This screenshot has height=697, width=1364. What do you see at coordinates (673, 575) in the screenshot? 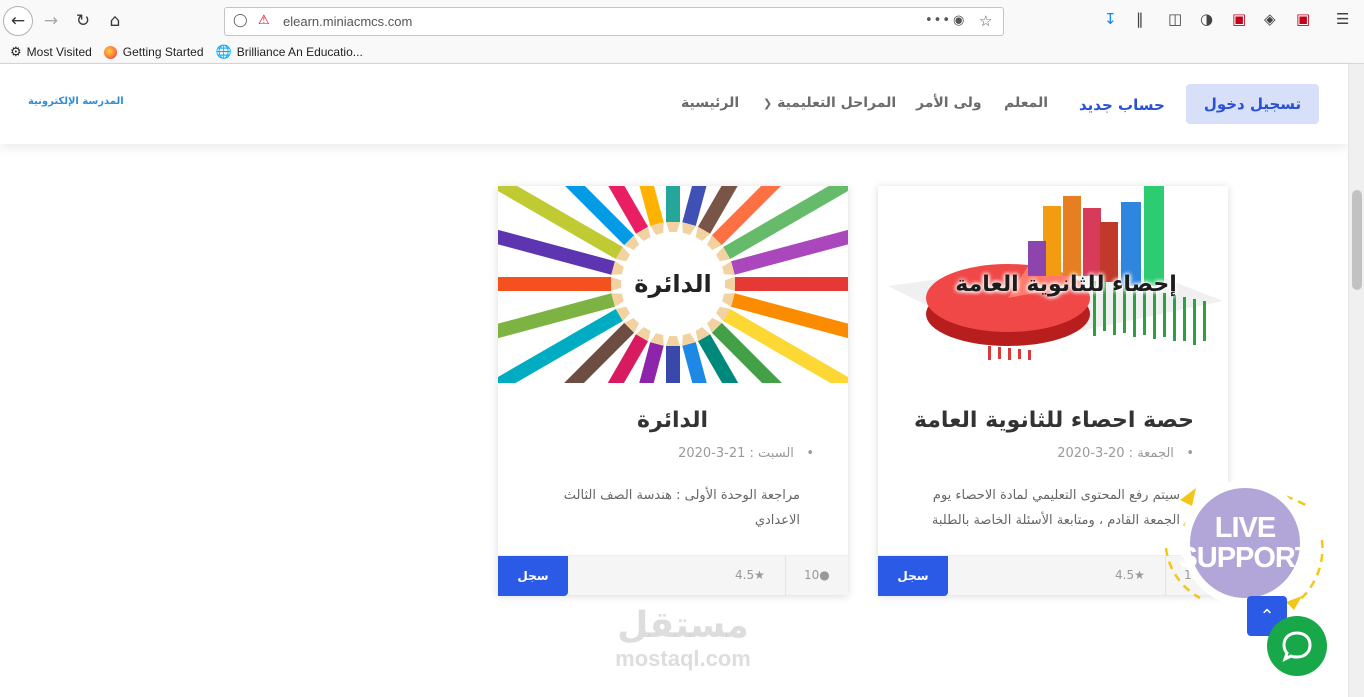
I see `course-footer: سجل 4.5★ 10●` at bounding box center [673, 575].